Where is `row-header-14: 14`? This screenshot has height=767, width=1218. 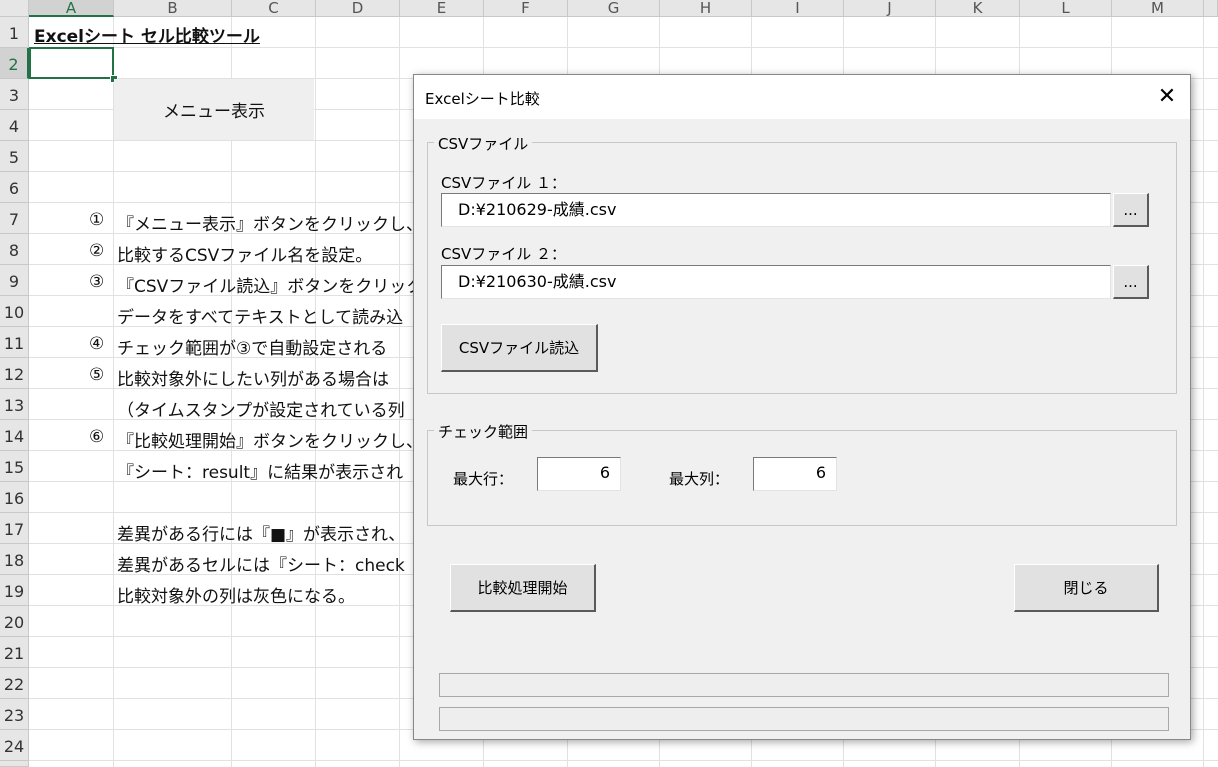
row-header-14: 14 is located at coordinates (14, 435).